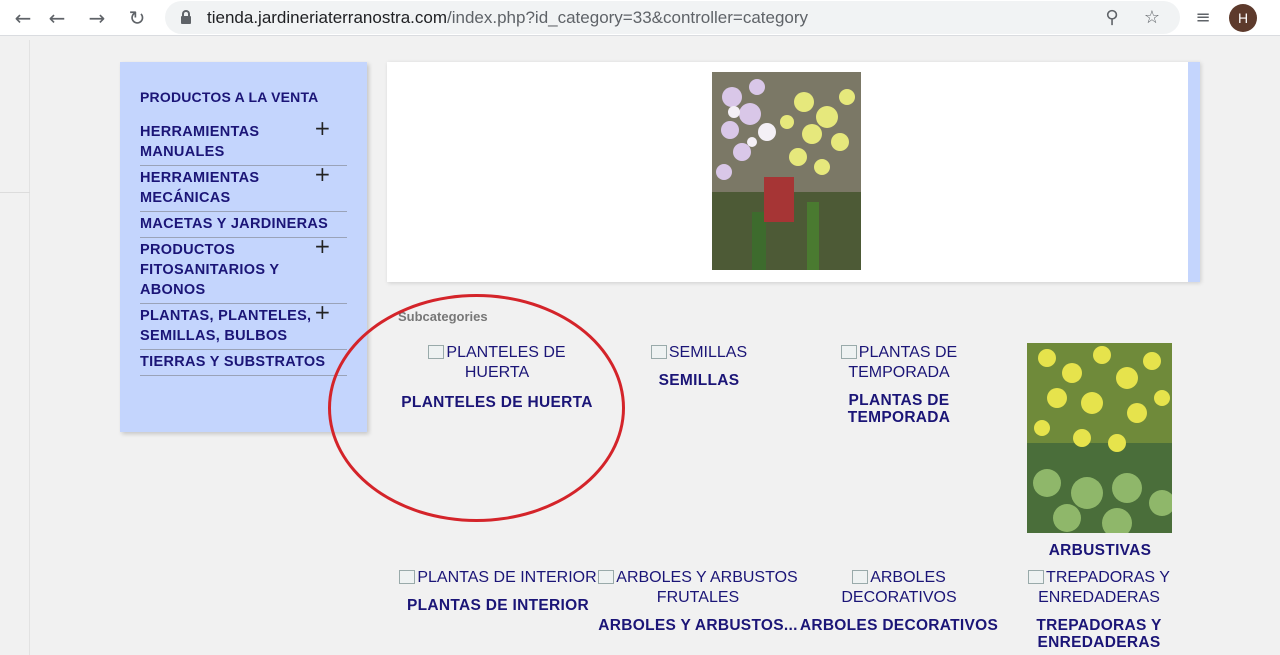  I want to click on menu-item-label: HERRAMIENTAS MECÁNICAS, so click(200, 188).